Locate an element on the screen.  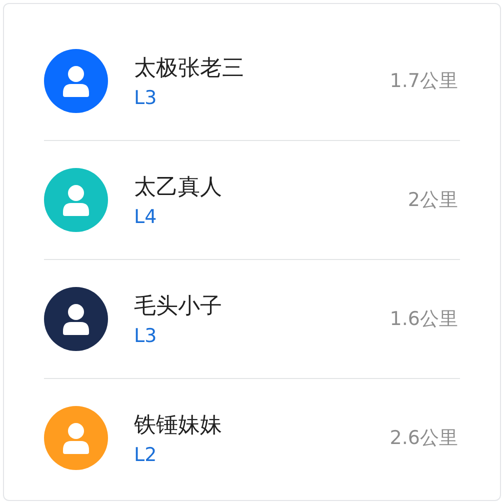
distance: 1.7公里 is located at coordinates (424, 81).